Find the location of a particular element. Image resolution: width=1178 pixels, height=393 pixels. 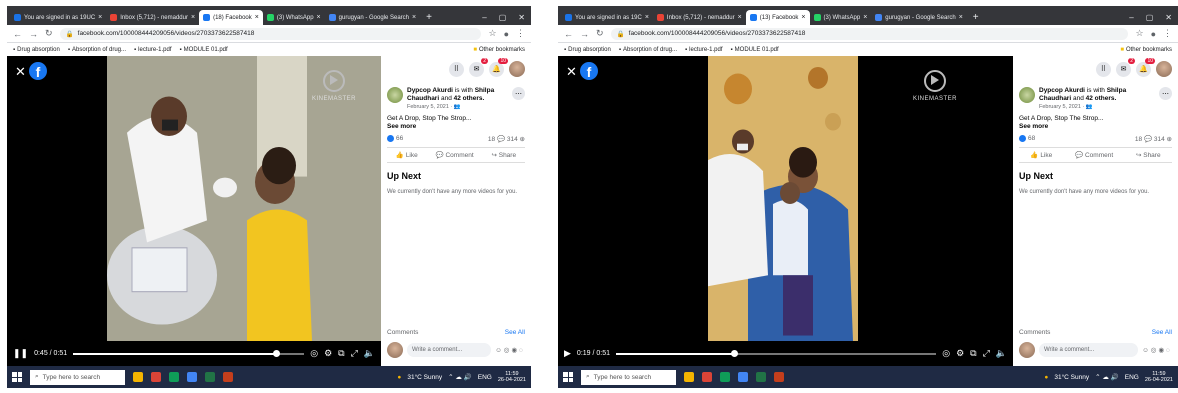

weather-text: 31°C Sunny is located at coordinates (424, 377).